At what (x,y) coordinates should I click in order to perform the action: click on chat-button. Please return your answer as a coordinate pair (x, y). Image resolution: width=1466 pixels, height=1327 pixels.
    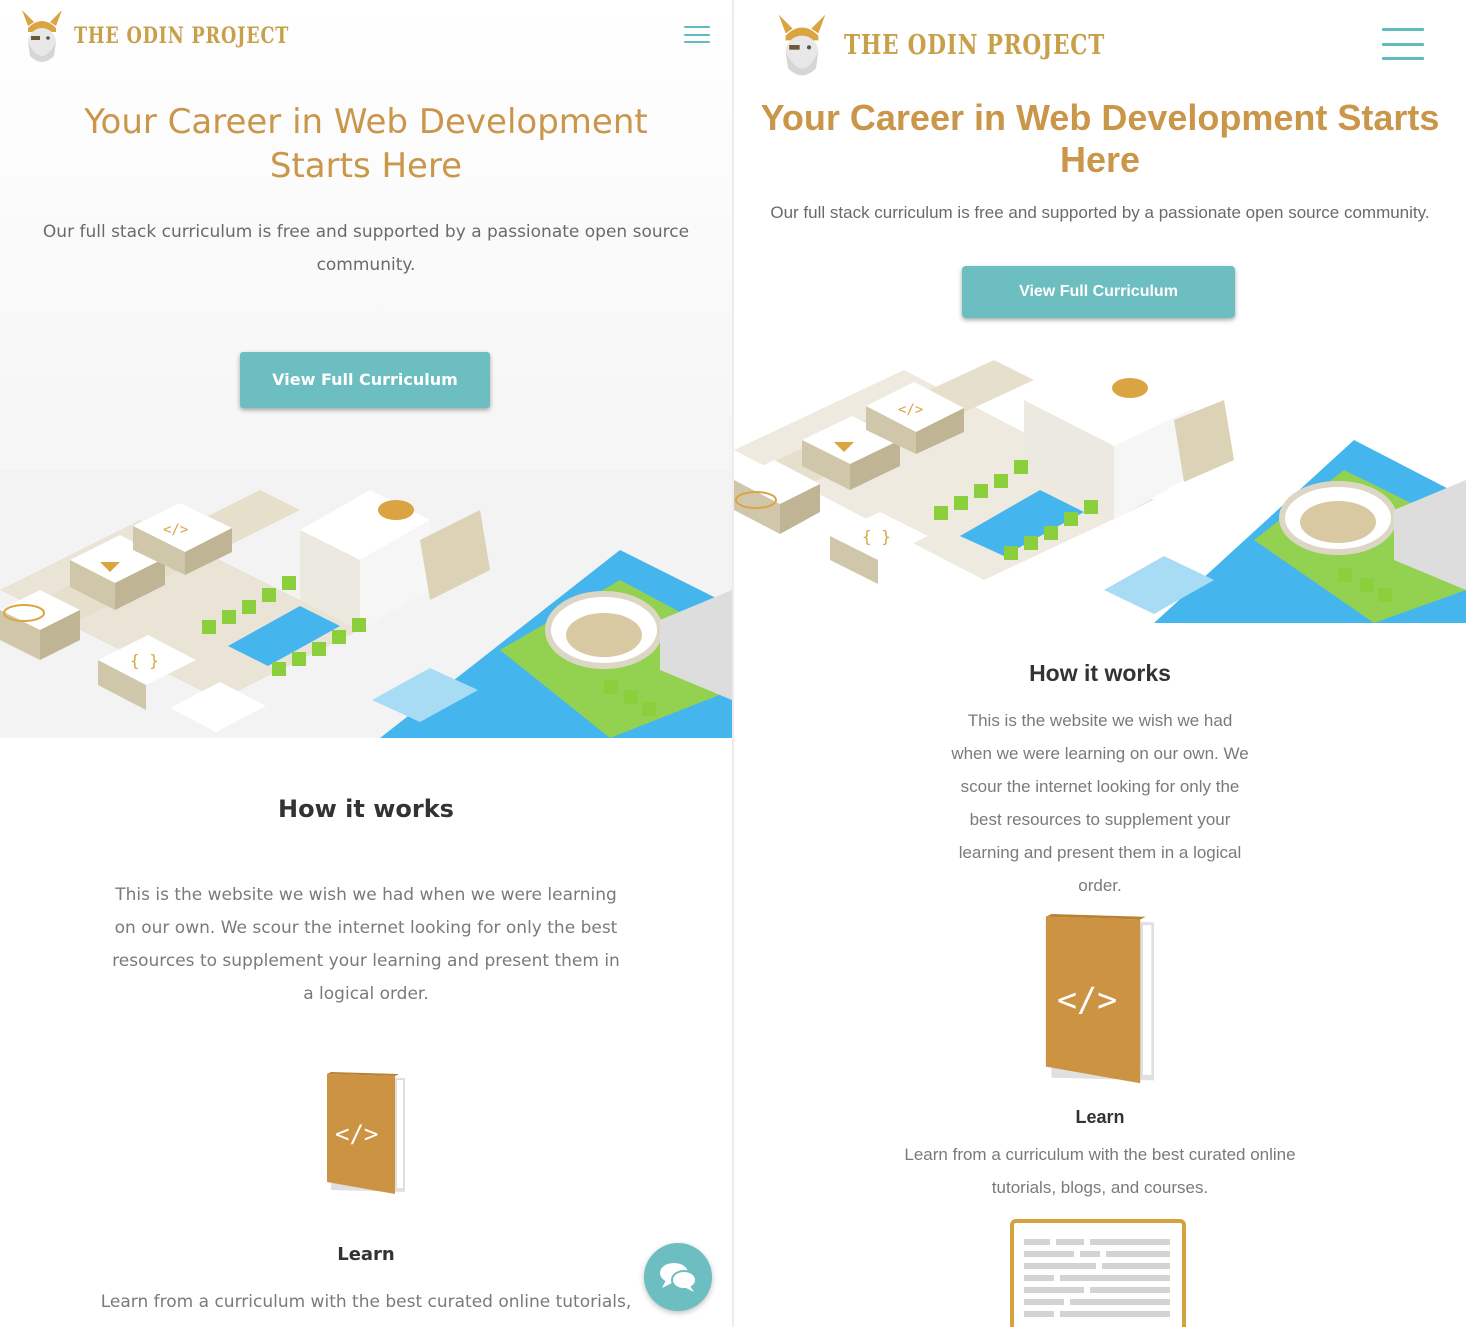
    Looking at the image, I should click on (678, 1277).